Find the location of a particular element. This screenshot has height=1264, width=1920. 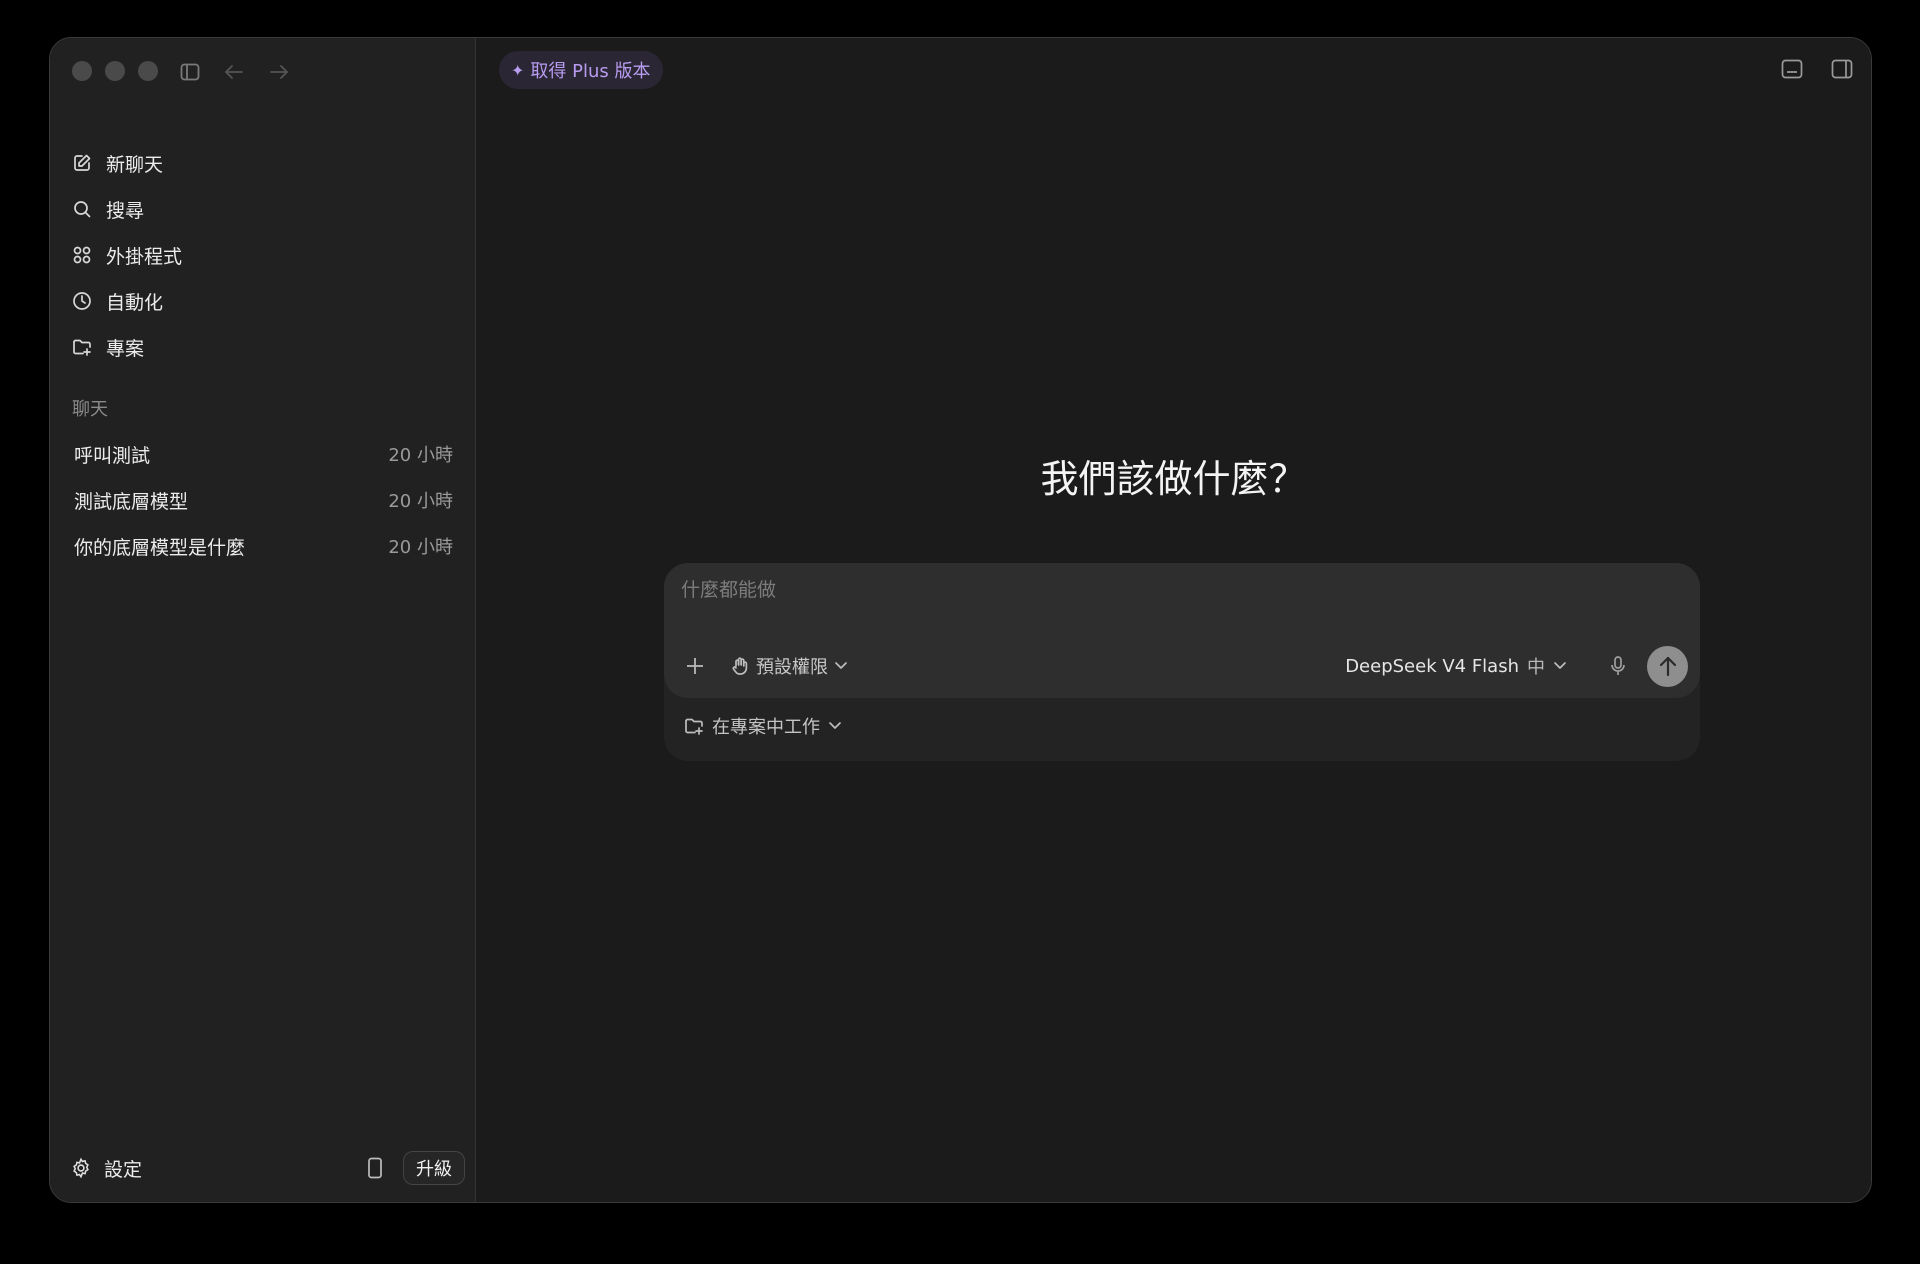

sidebar-item-plugins: 外掛程式 is located at coordinates (264, 255).